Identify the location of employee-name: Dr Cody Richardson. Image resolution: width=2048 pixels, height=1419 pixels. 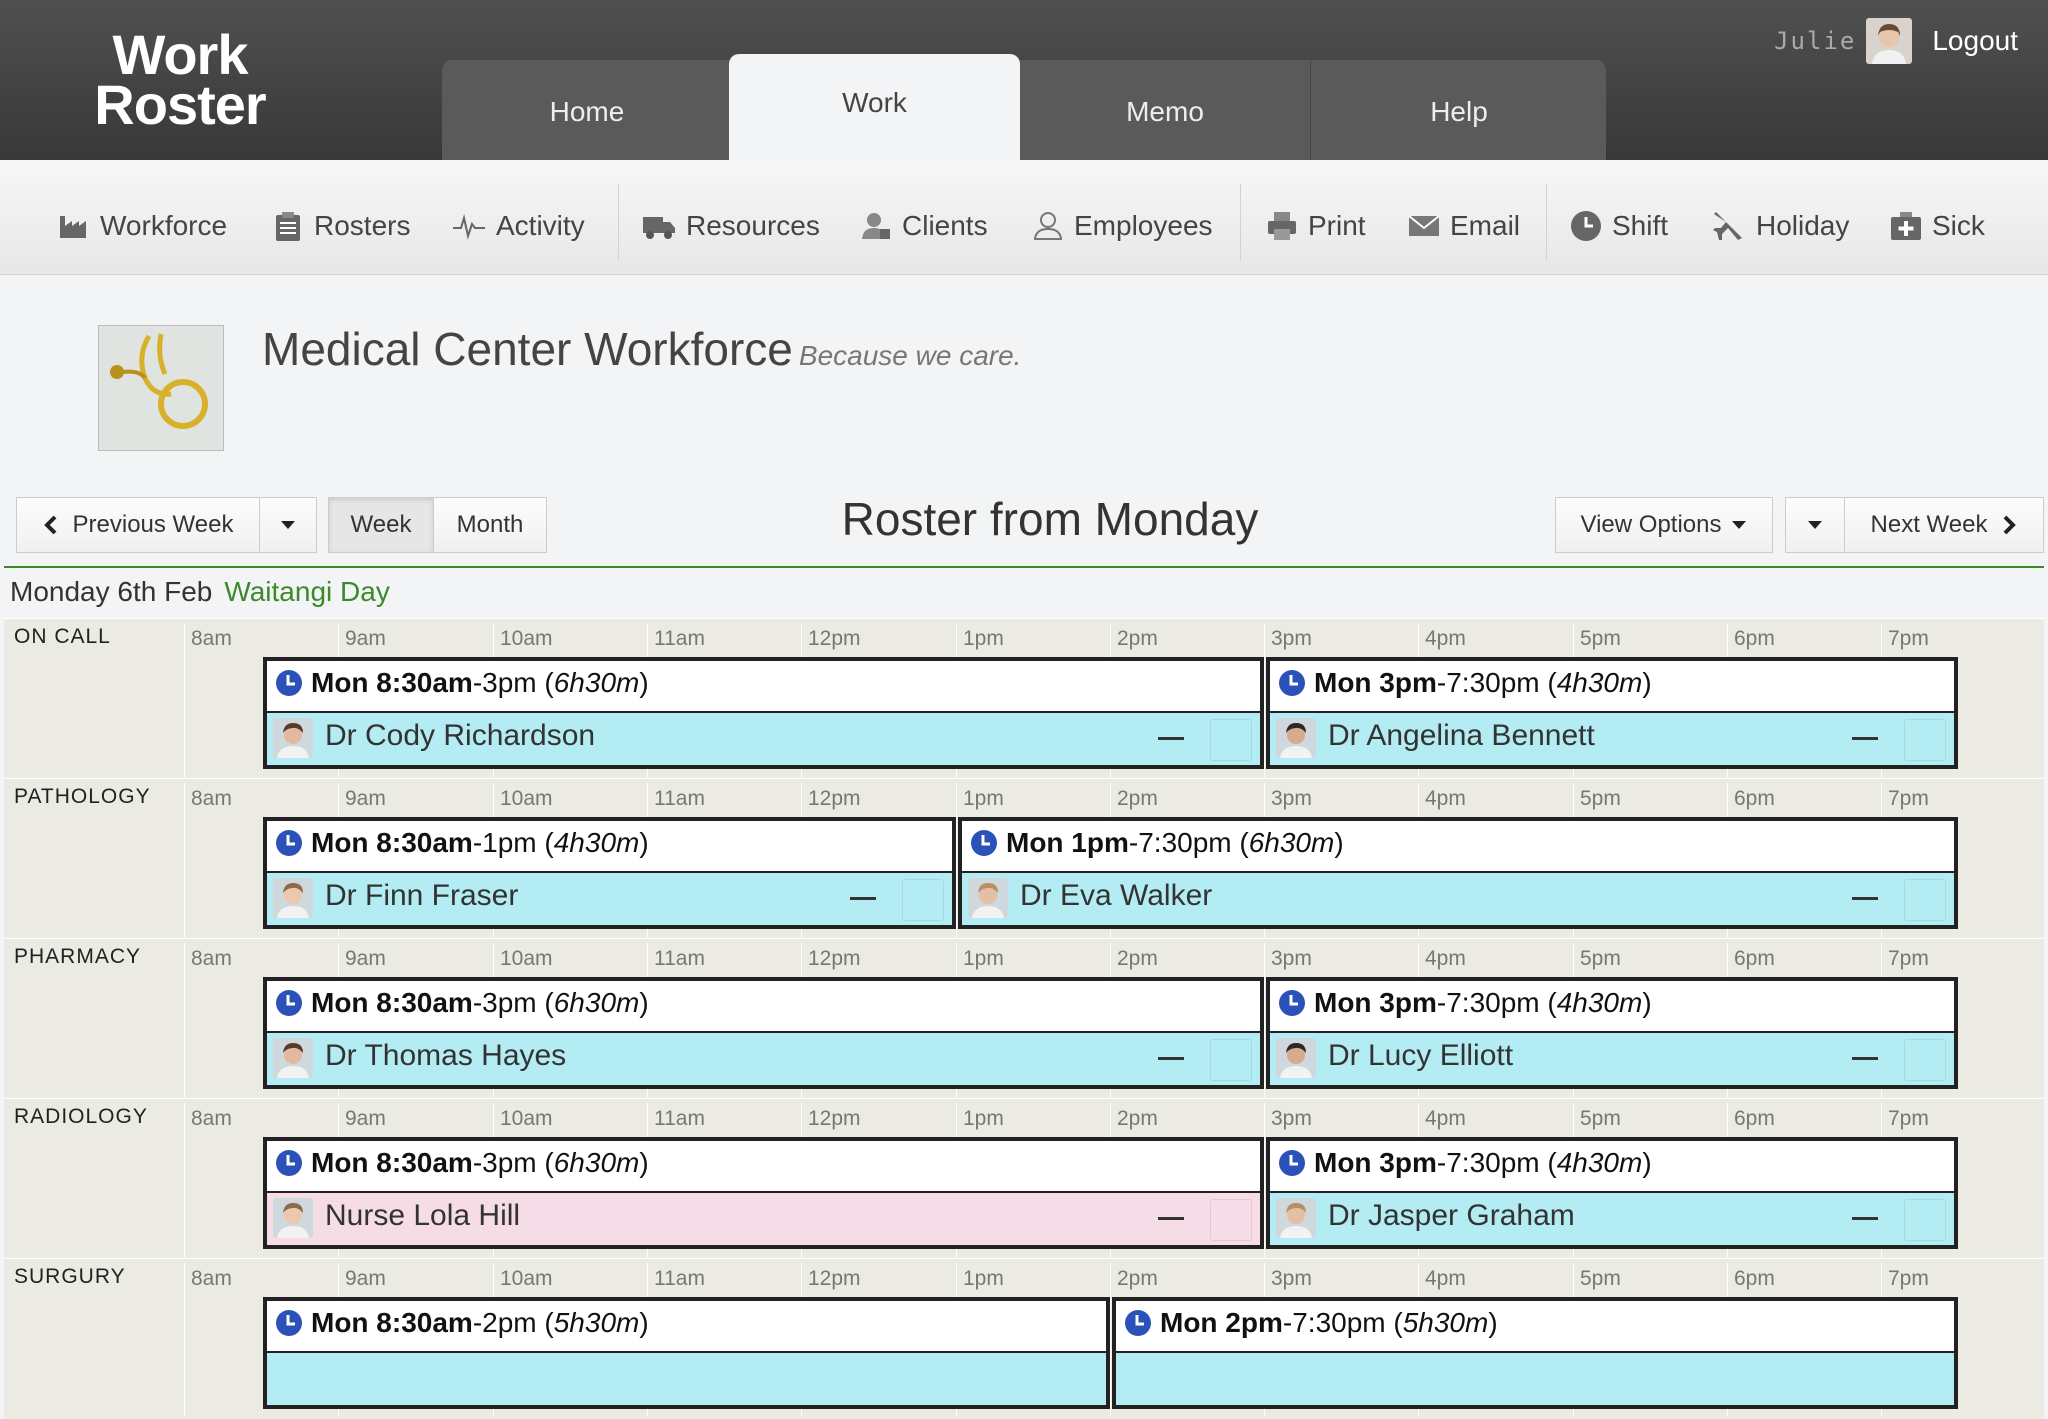
(460, 736).